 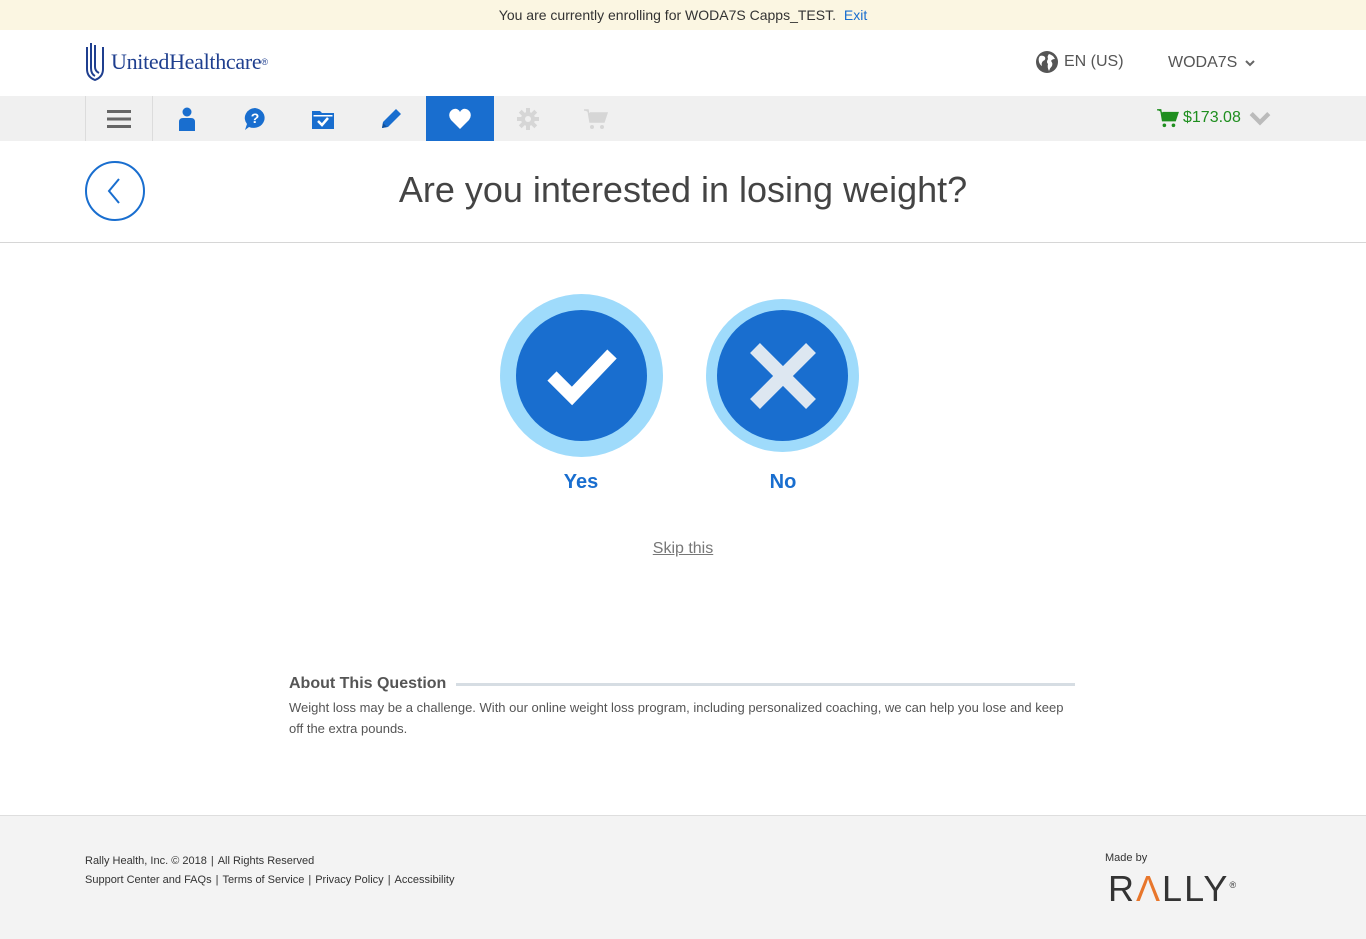 I want to click on language-label: EN (US), so click(x=1094, y=61).